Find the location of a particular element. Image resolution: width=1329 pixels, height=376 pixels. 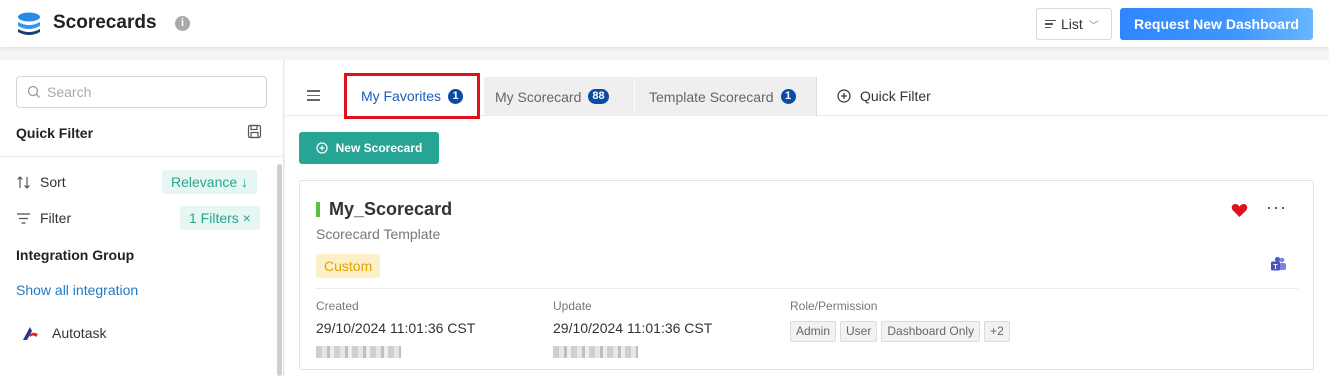

filter-row: Filter is located at coordinates (43, 218).